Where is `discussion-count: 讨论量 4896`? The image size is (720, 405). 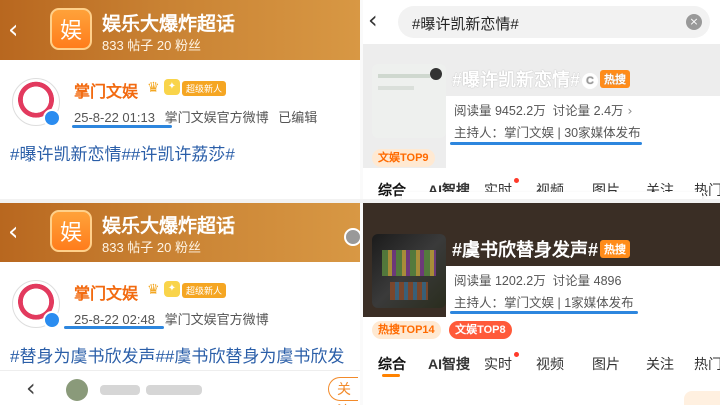 discussion-count: 讨论量 4896 is located at coordinates (587, 281).